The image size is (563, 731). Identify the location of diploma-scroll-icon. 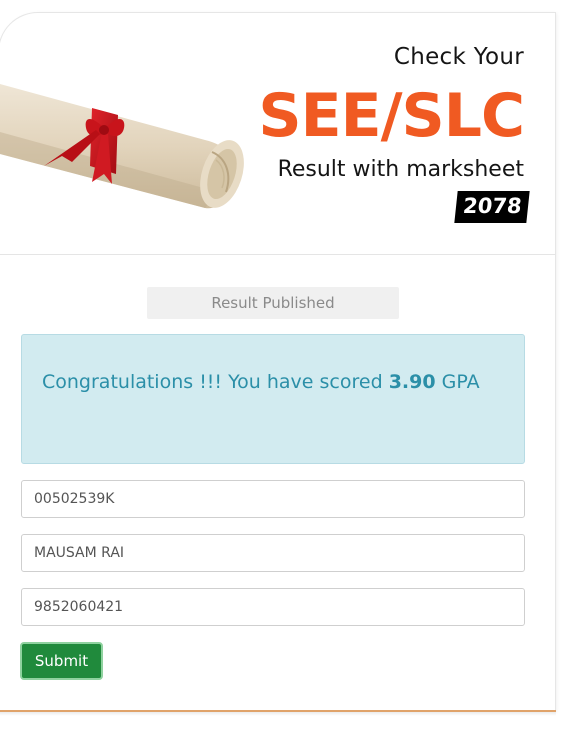
(122, 146).